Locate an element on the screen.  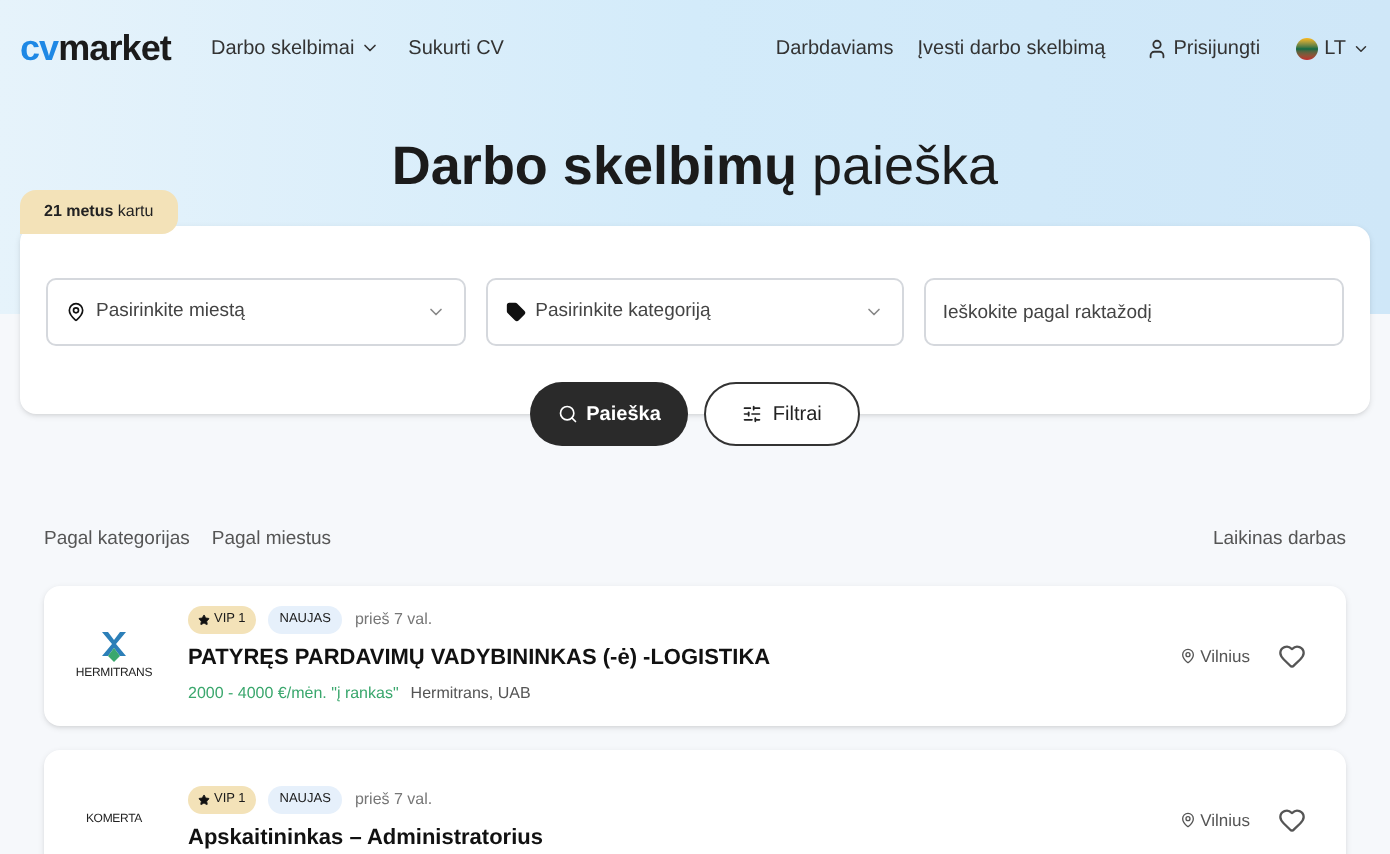
user-icon is located at coordinates (1156, 48).